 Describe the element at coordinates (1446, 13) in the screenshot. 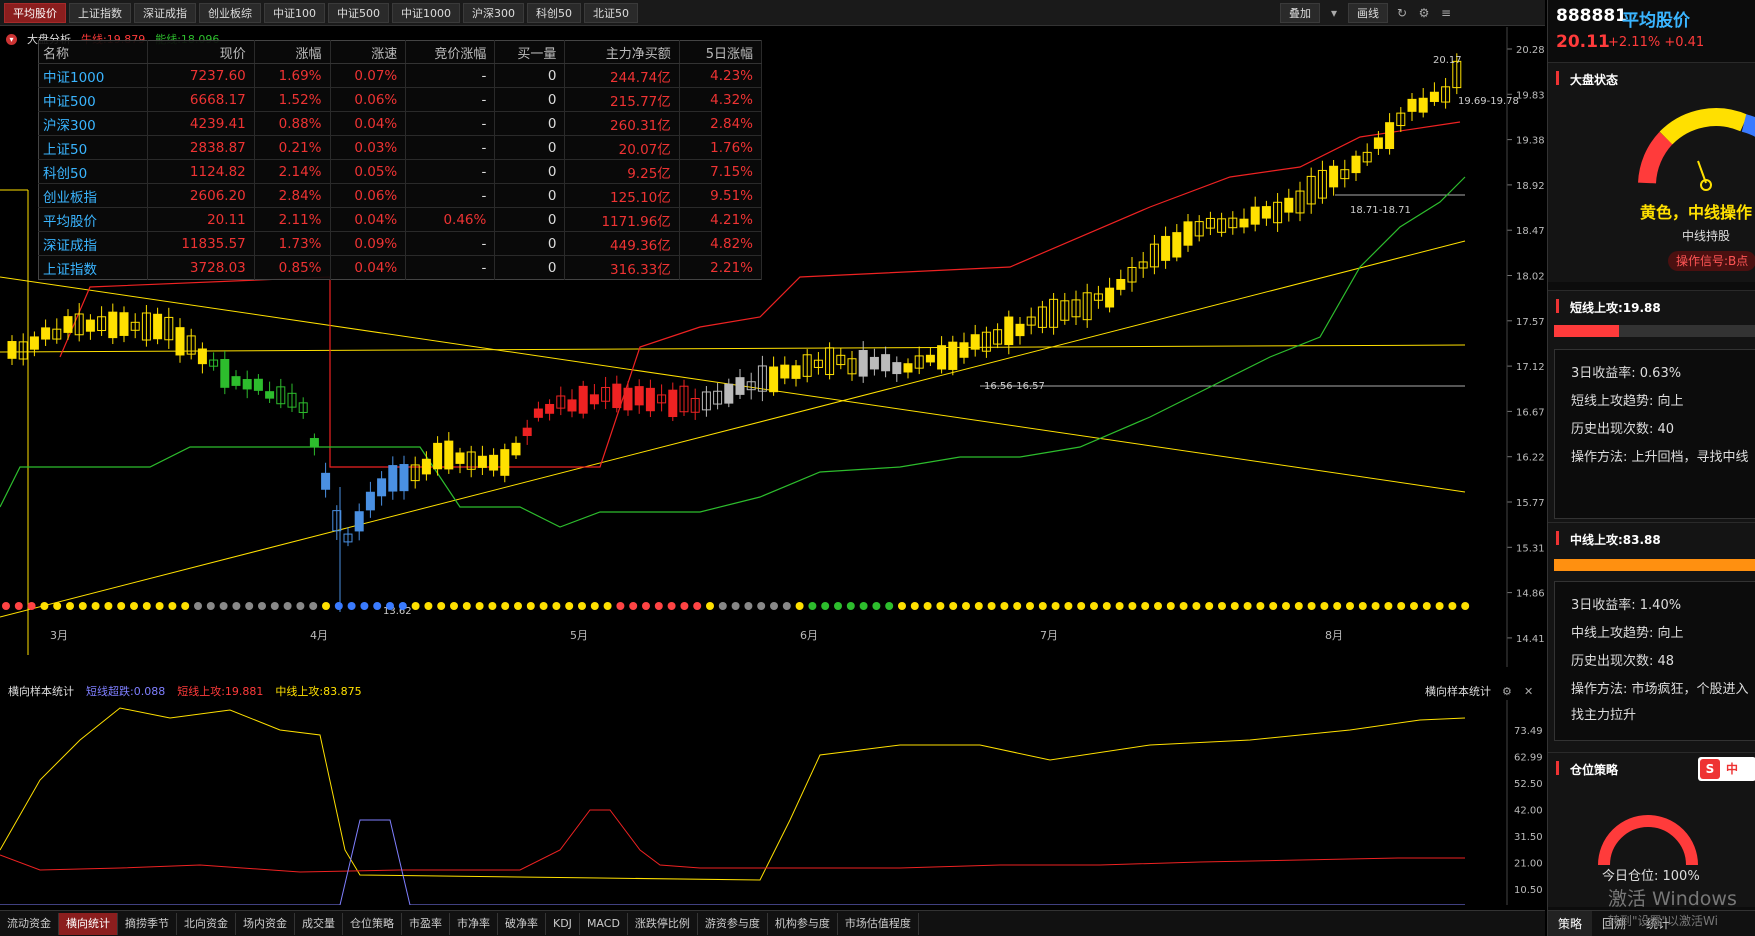

I see `menu-icon: ≡` at that location.